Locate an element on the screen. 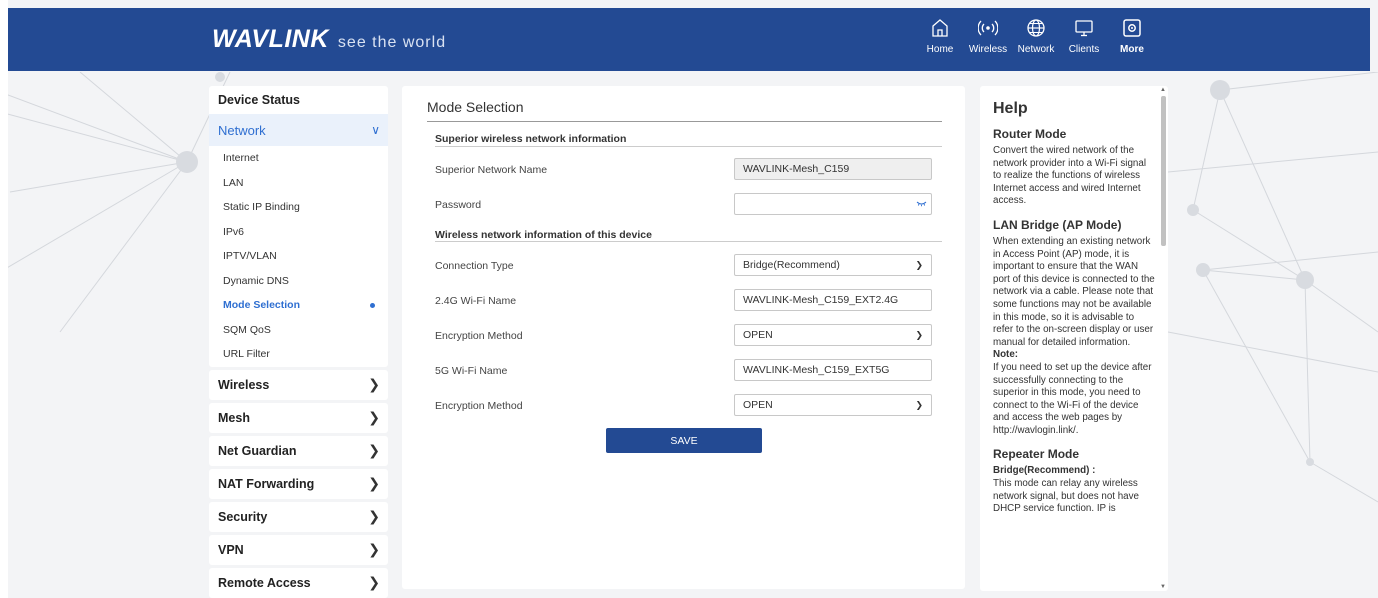  help-title: Help is located at coordinates (1010, 108).